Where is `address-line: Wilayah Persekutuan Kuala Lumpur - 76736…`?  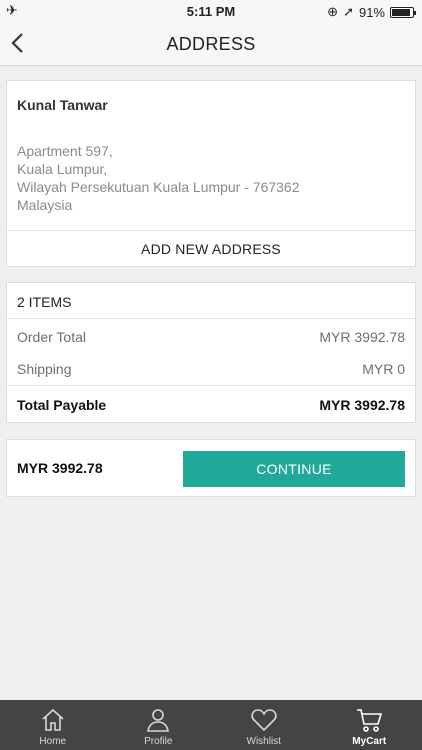
address-line: Wilayah Persekutuan Kuala Lumpur - 76736… is located at coordinates (158, 187).